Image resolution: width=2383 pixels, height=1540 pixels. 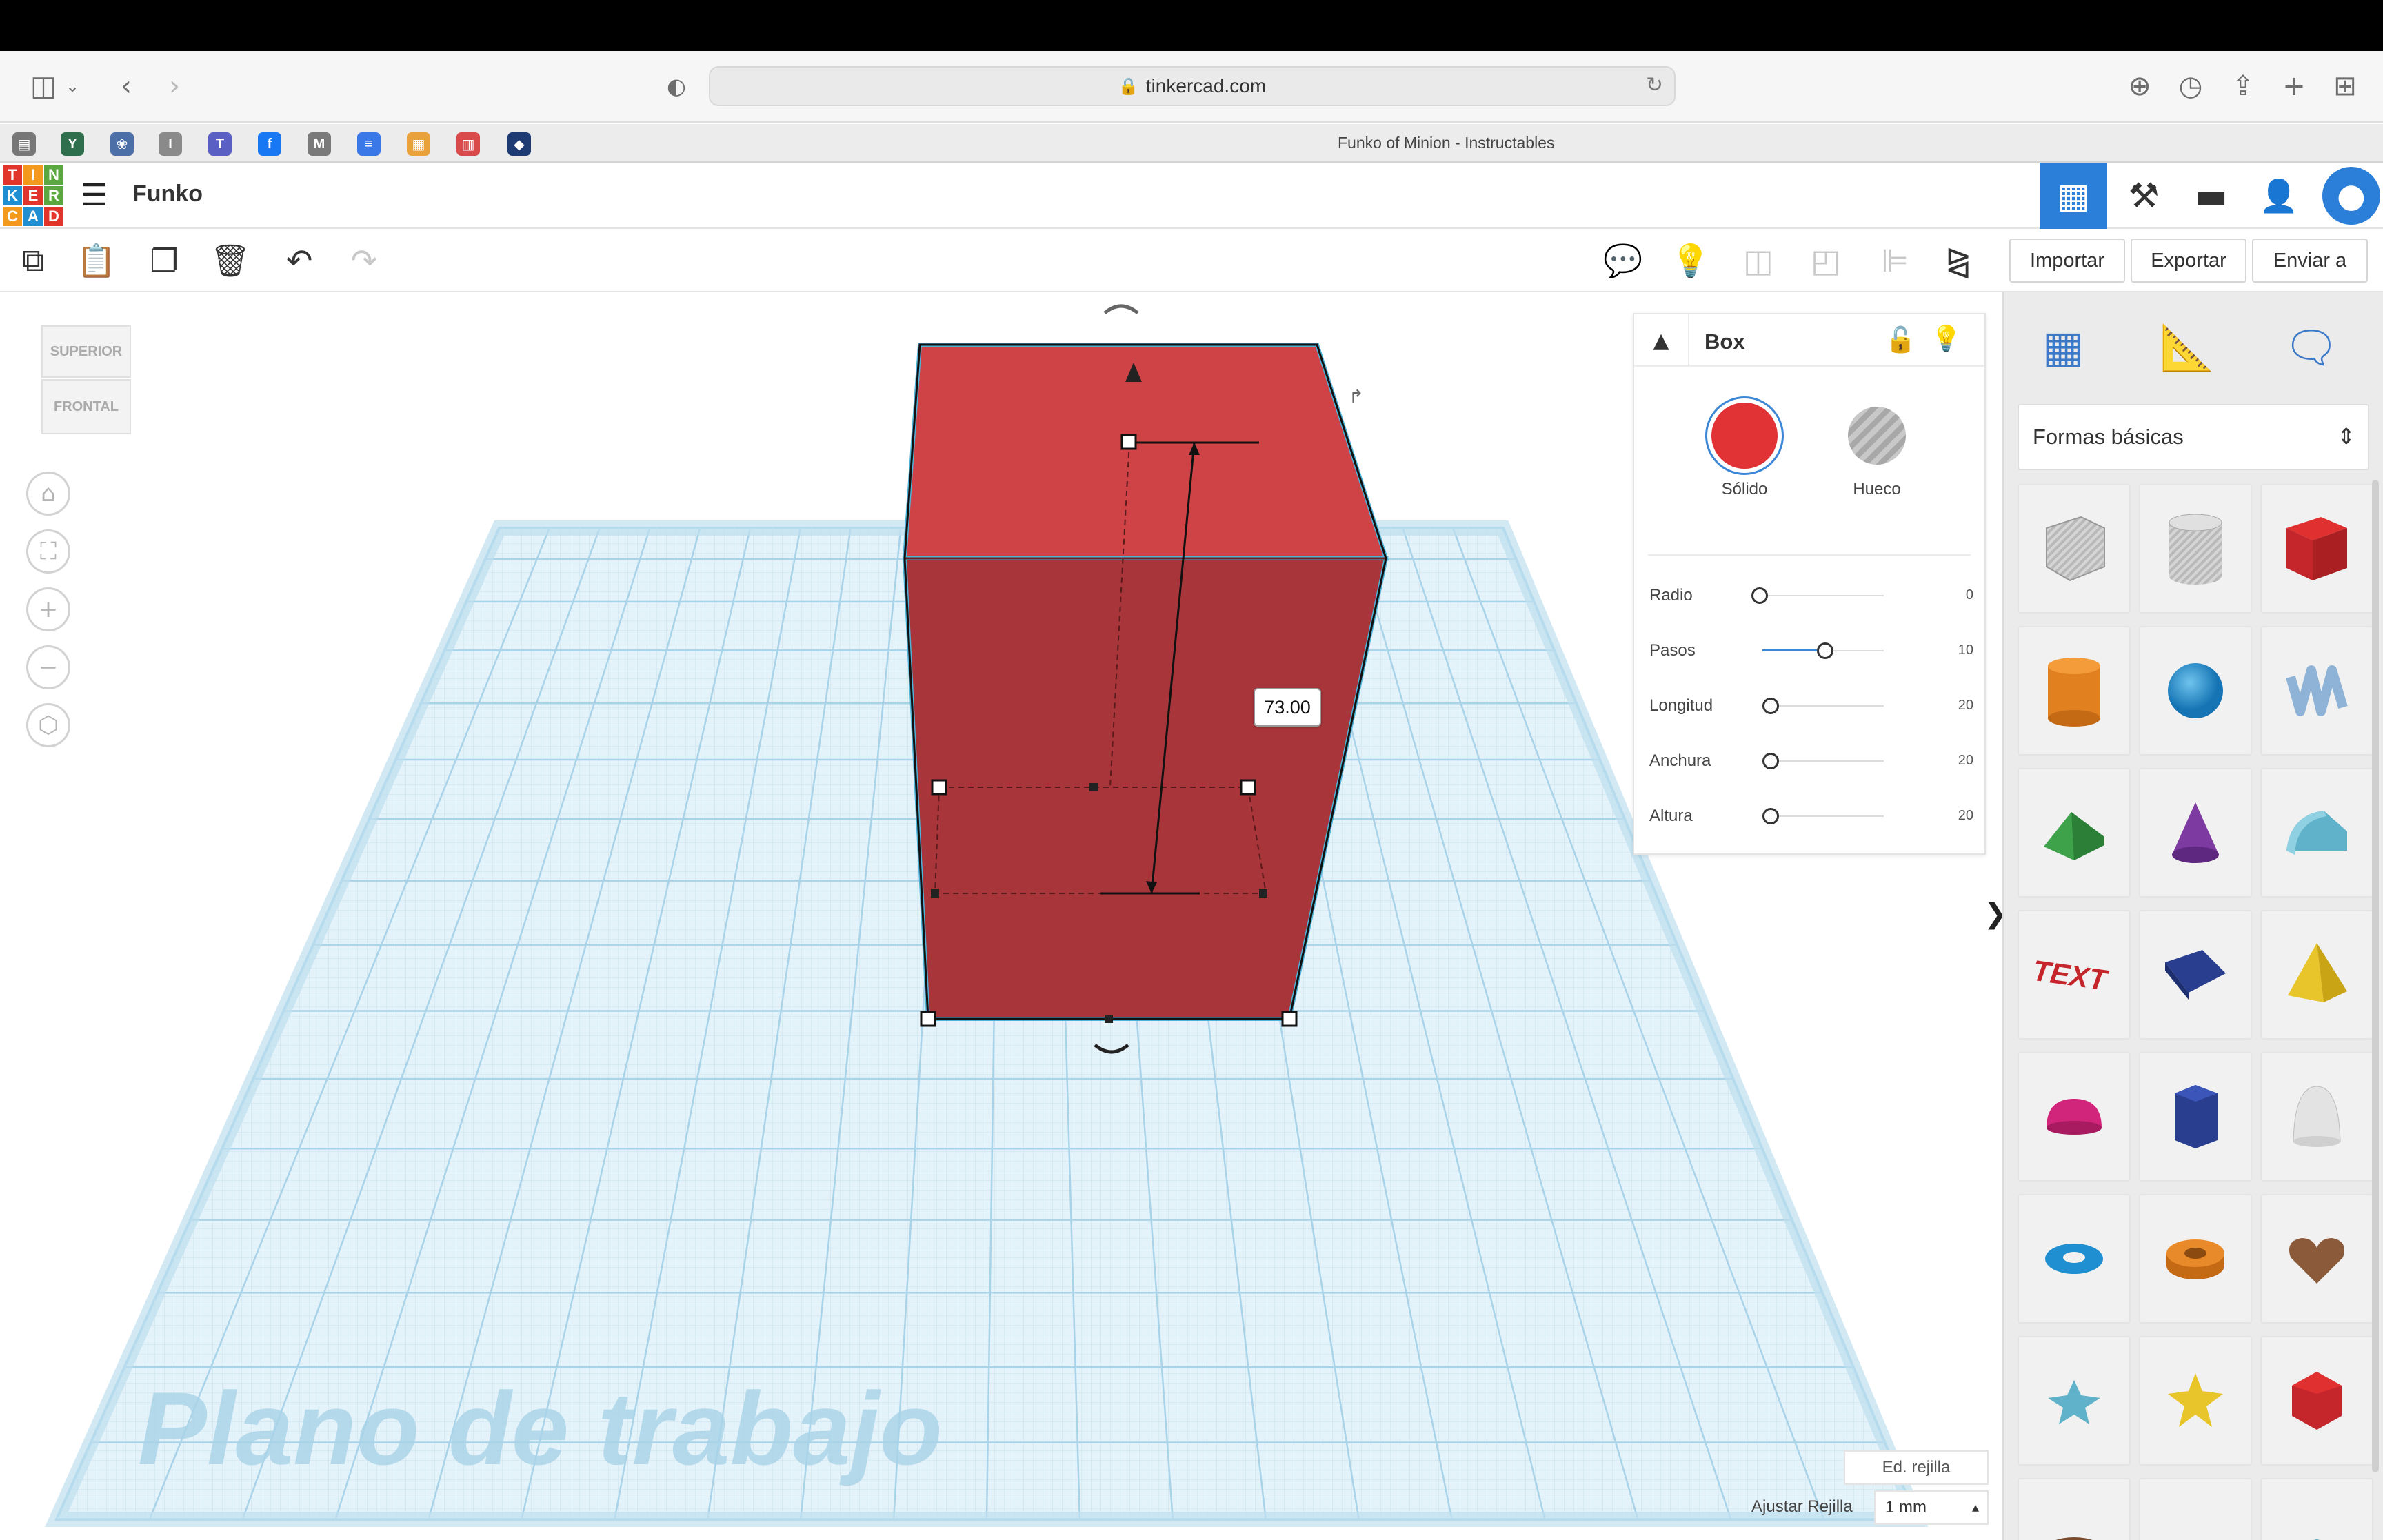 What do you see at coordinates (1287, 708) in the screenshot?
I see `dimension-value: 73.00` at bounding box center [1287, 708].